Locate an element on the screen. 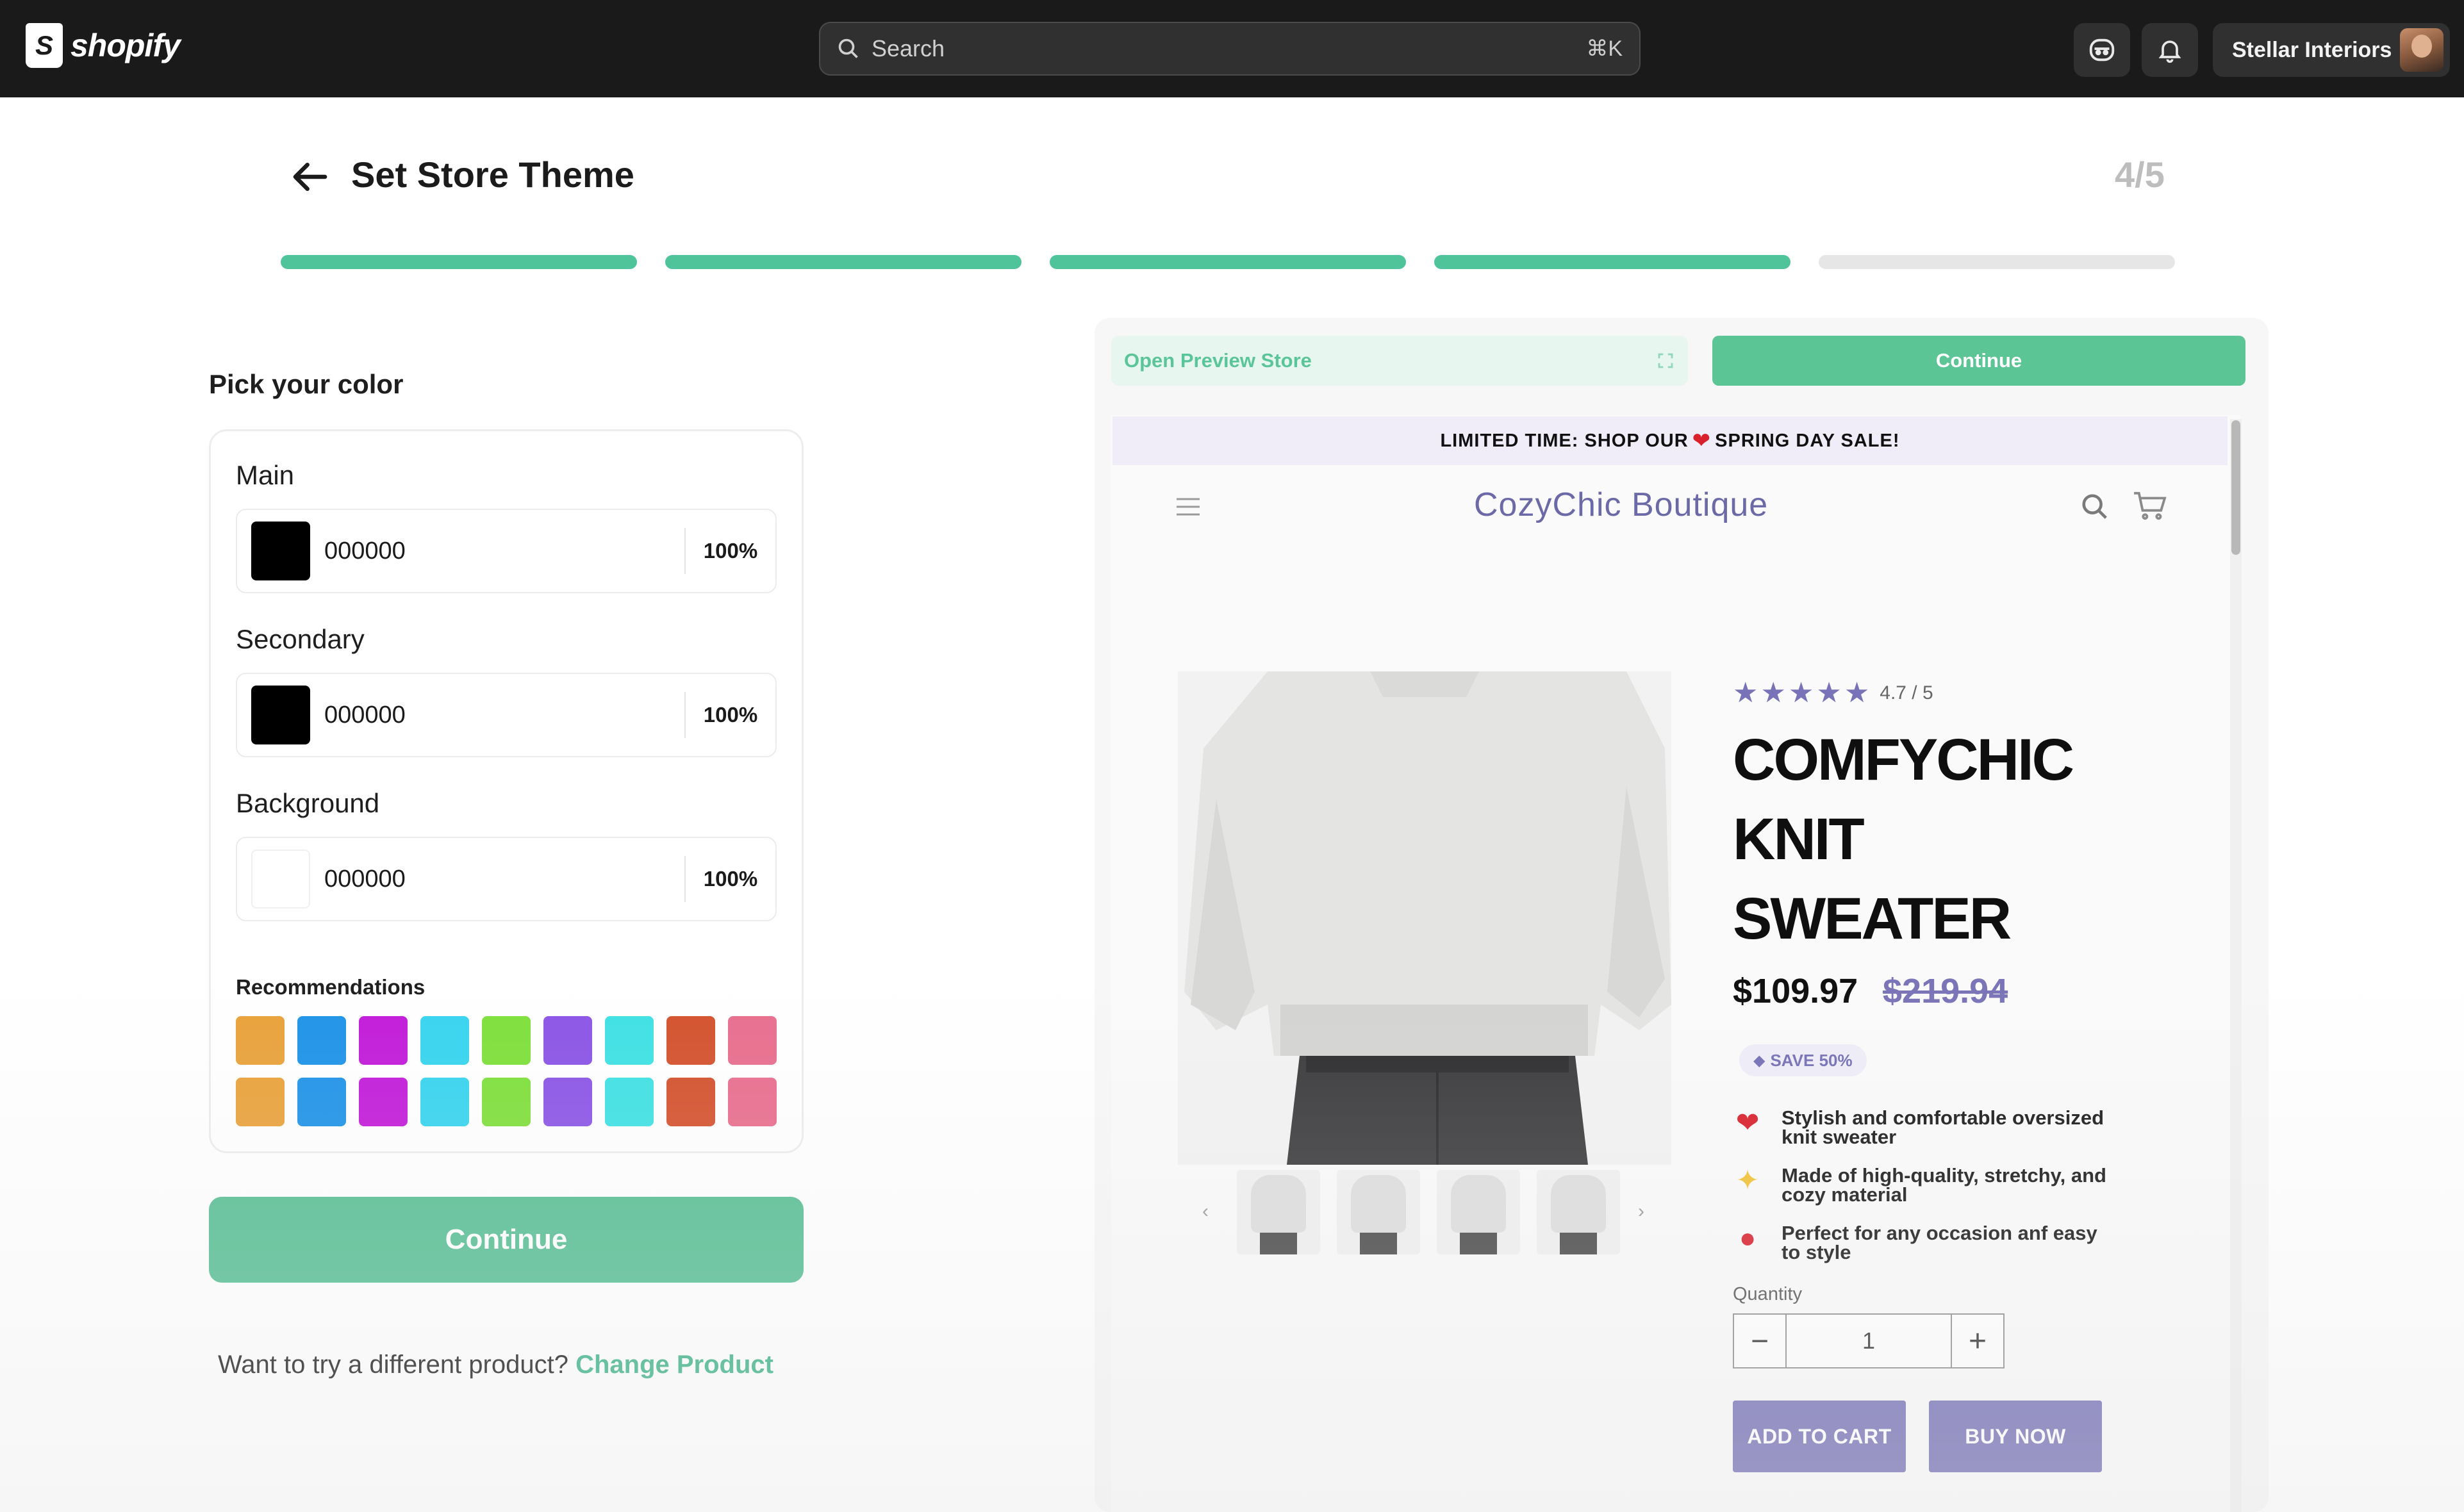  sidekick-button is located at coordinates (2102, 50).